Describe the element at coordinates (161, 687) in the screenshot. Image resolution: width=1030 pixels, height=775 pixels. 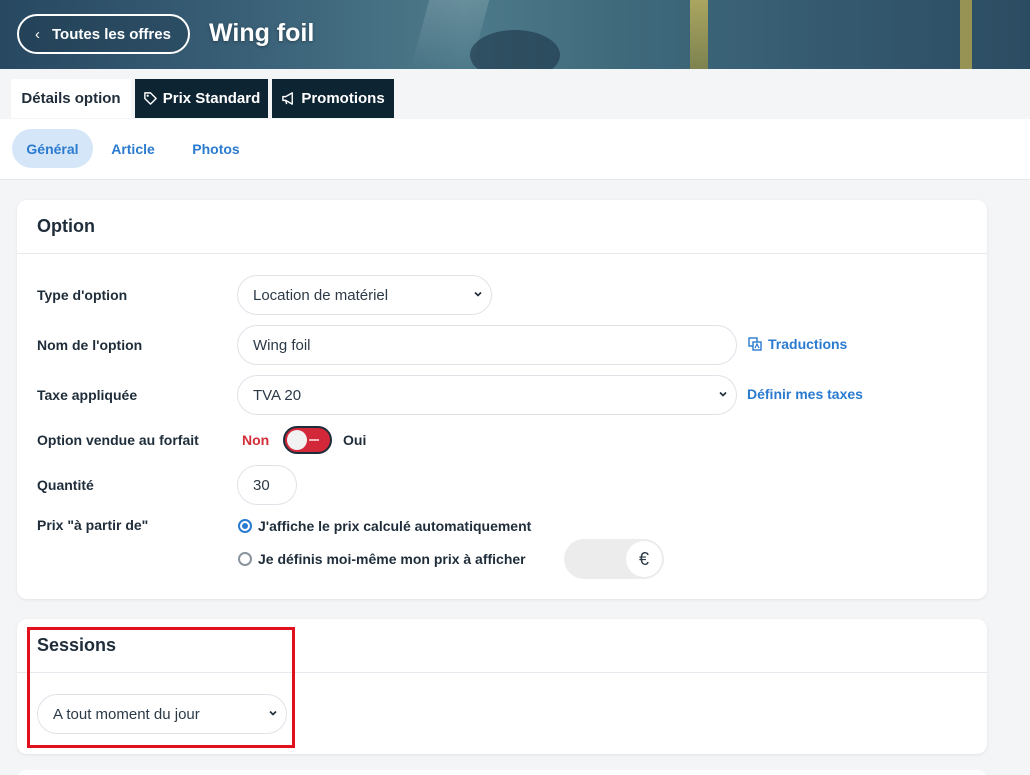
I see `highlight-box` at that location.